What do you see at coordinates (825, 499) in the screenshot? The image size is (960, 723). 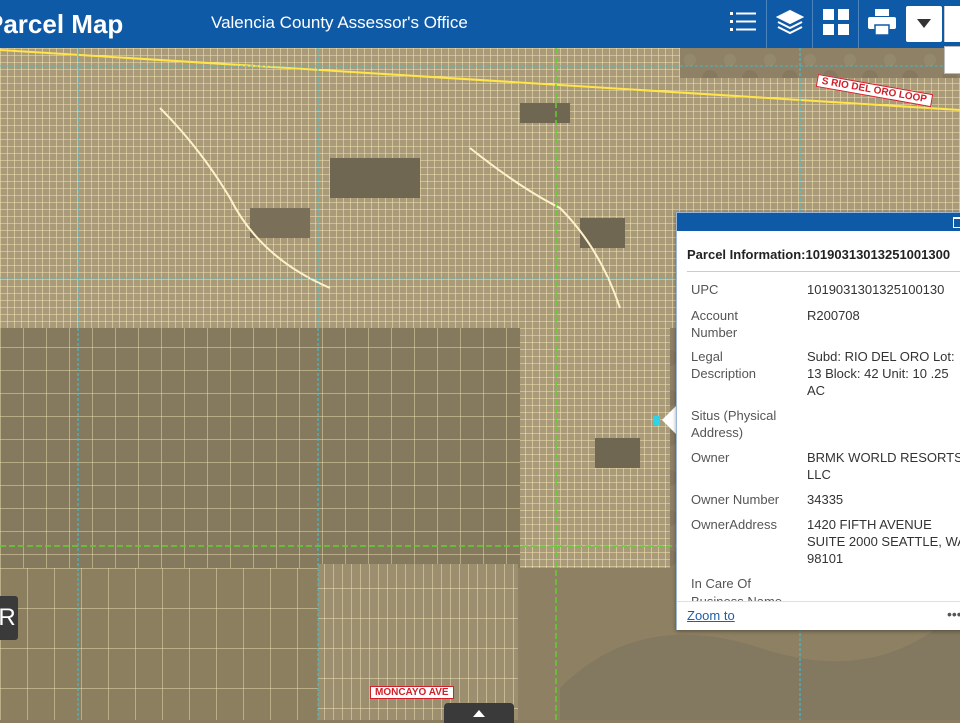 I see `attr-value: 34335` at bounding box center [825, 499].